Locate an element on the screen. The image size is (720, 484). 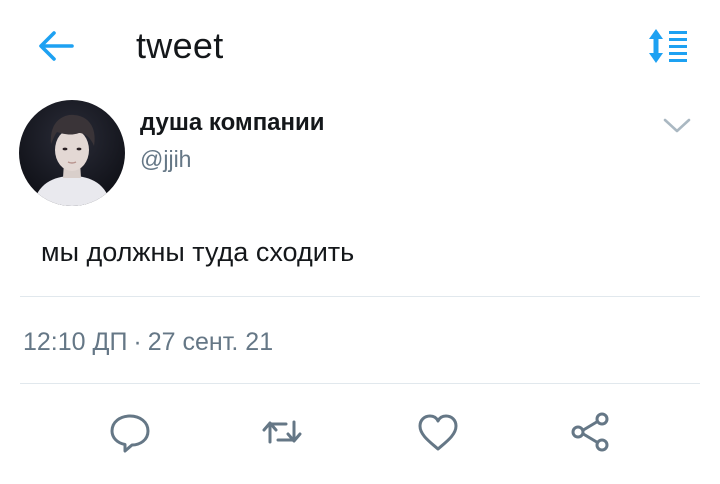
retweet-button is located at coordinates (282, 432).